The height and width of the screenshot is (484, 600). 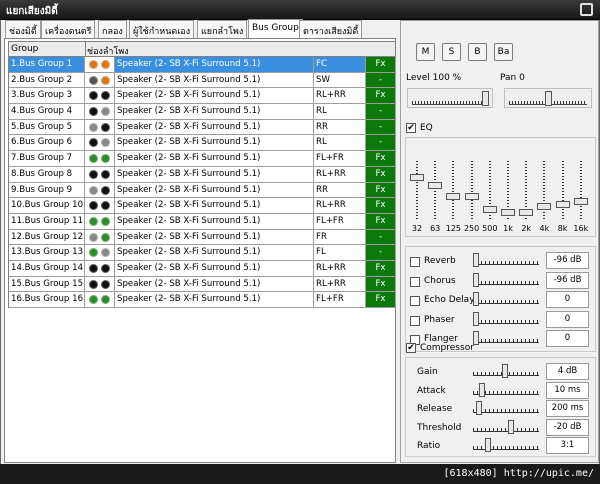 I want to click on compressor-slider-release, so click(x=506, y=408).